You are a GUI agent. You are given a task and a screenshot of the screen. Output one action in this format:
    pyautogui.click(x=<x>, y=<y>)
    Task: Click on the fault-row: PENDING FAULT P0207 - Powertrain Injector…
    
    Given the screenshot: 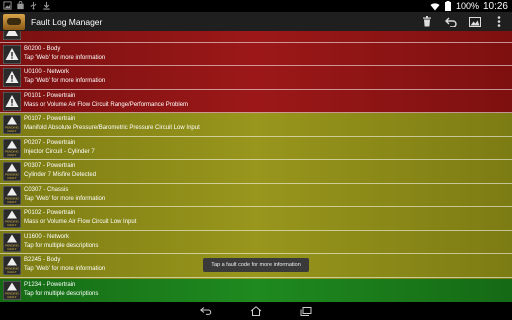 What is the action you would take?
    pyautogui.click(x=256, y=148)
    